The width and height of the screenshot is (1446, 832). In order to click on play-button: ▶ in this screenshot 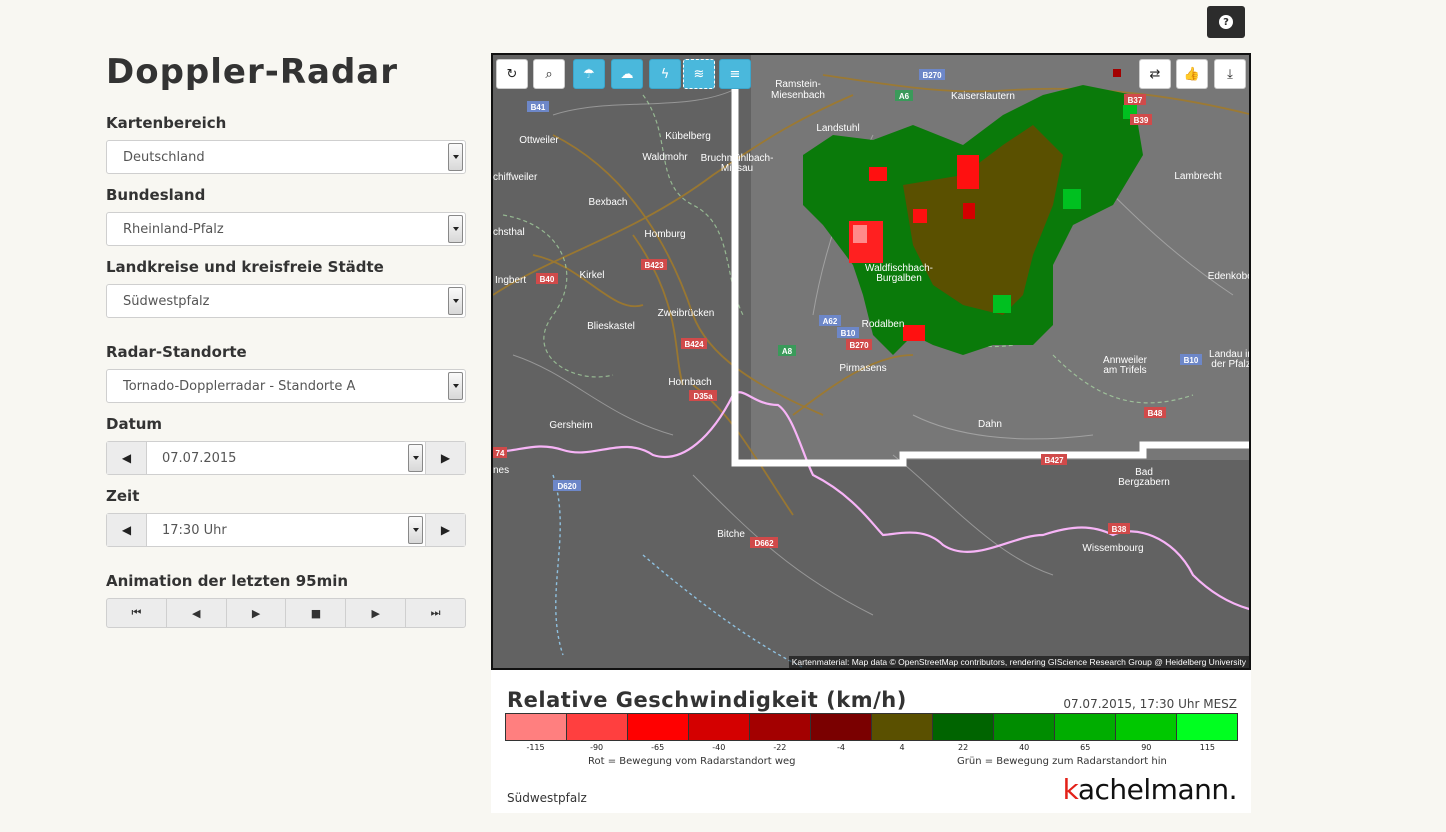, I will do `click(257, 613)`.